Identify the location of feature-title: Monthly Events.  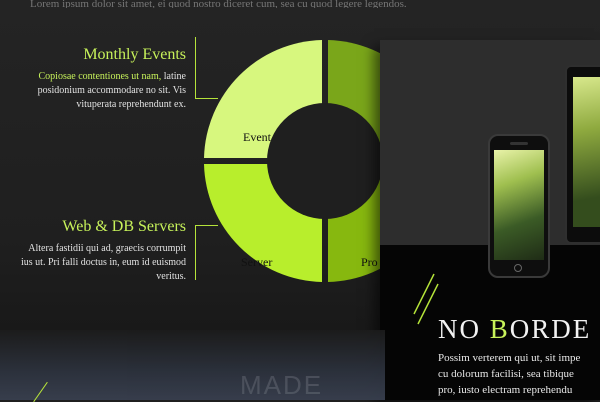
(134, 54).